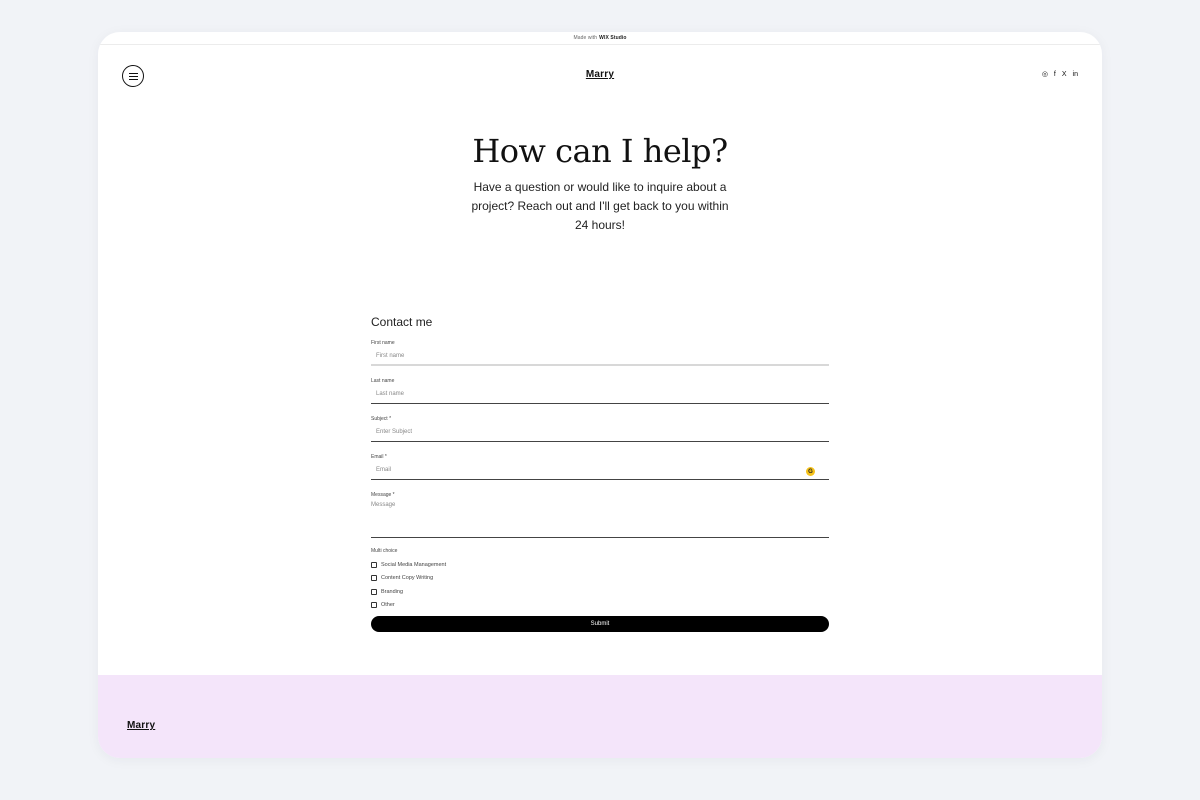 The height and width of the screenshot is (800, 1200). What do you see at coordinates (392, 591) in the screenshot?
I see `checkbox-label: Branding` at bounding box center [392, 591].